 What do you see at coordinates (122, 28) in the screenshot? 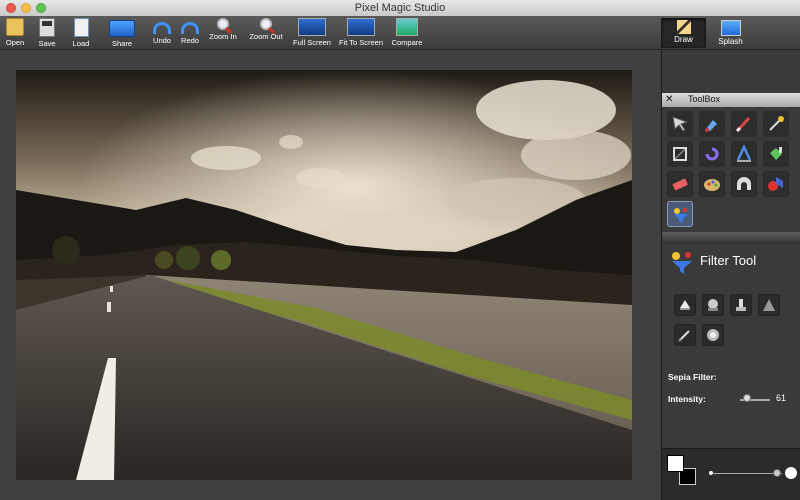
I see `share-icon` at bounding box center [122, 28].